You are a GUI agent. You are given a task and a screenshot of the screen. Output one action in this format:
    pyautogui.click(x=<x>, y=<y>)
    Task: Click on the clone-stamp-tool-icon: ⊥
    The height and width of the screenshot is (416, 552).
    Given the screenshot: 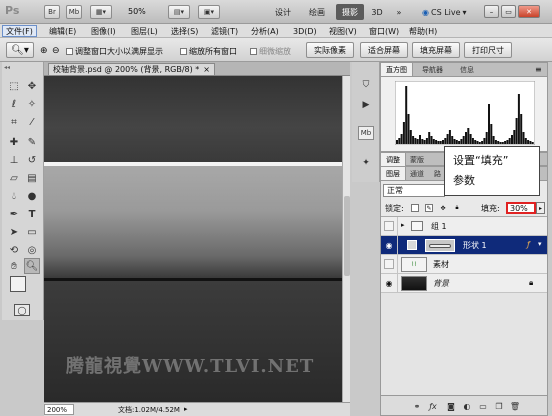 What is the action you would take?
    pyautogui.click(x=14, y=160)
    